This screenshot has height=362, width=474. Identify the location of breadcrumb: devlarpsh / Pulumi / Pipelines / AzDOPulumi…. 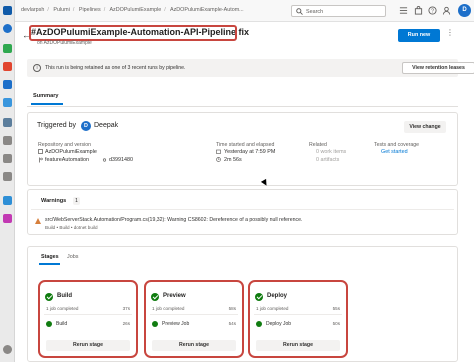
(134, 10).